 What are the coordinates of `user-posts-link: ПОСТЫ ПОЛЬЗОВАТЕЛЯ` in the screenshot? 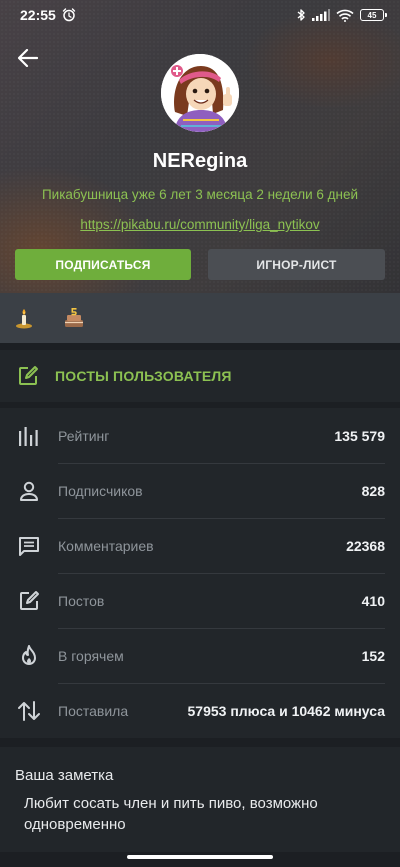 It's located at (200, 376).